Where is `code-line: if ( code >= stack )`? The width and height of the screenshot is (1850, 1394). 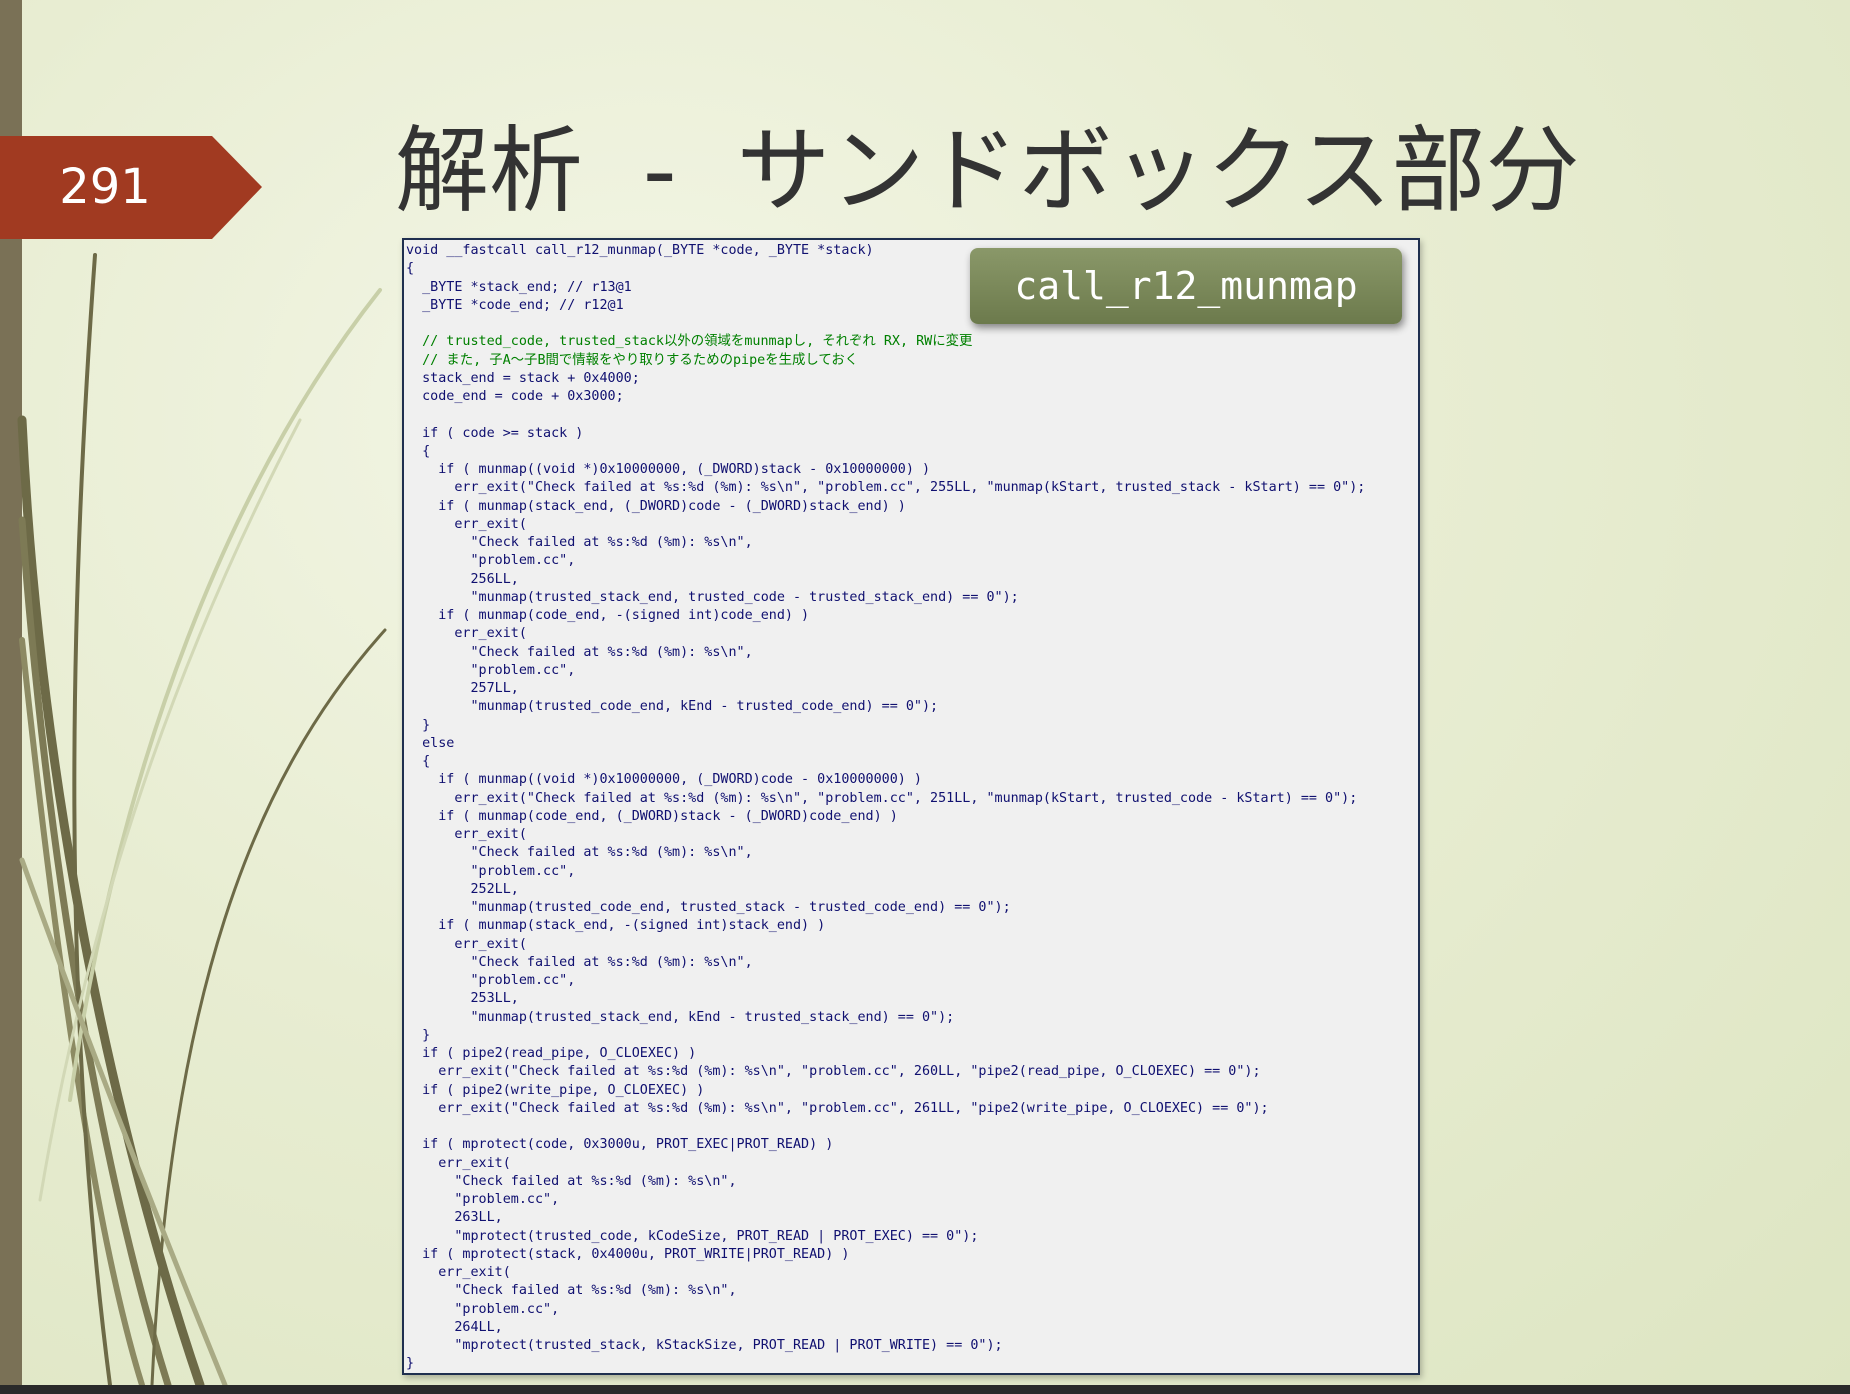
code-line: if ( code >= stack ) is located at coordinates (495, 433).